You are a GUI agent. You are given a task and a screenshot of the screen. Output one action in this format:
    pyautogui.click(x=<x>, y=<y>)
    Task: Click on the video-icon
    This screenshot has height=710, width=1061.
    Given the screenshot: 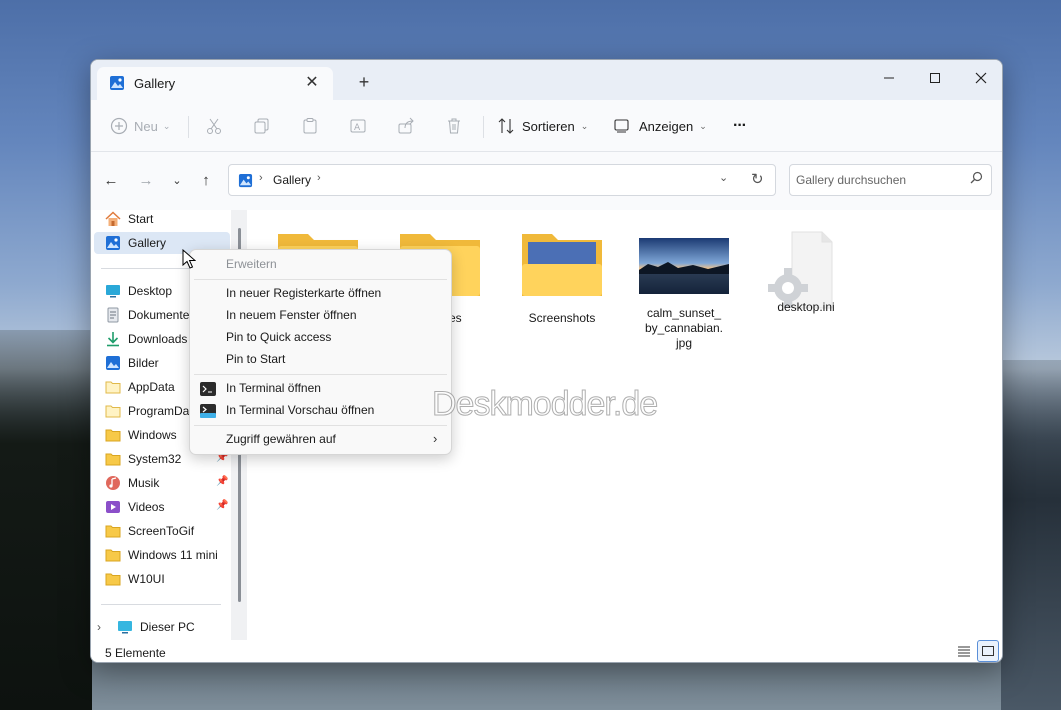 What is the action you would take?
    pyautogui.click(x=113, y=507)
    